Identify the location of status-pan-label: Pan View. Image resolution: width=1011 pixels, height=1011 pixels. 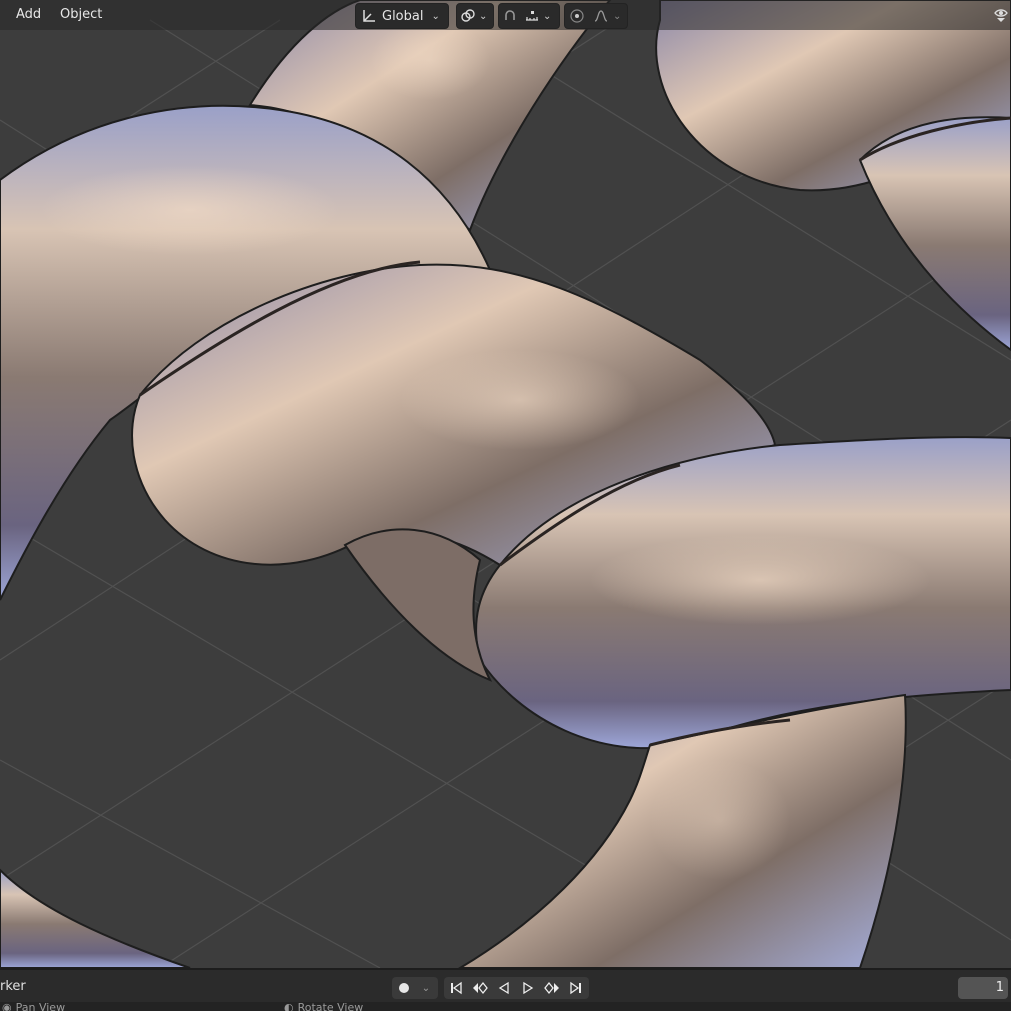
(40, 1006).